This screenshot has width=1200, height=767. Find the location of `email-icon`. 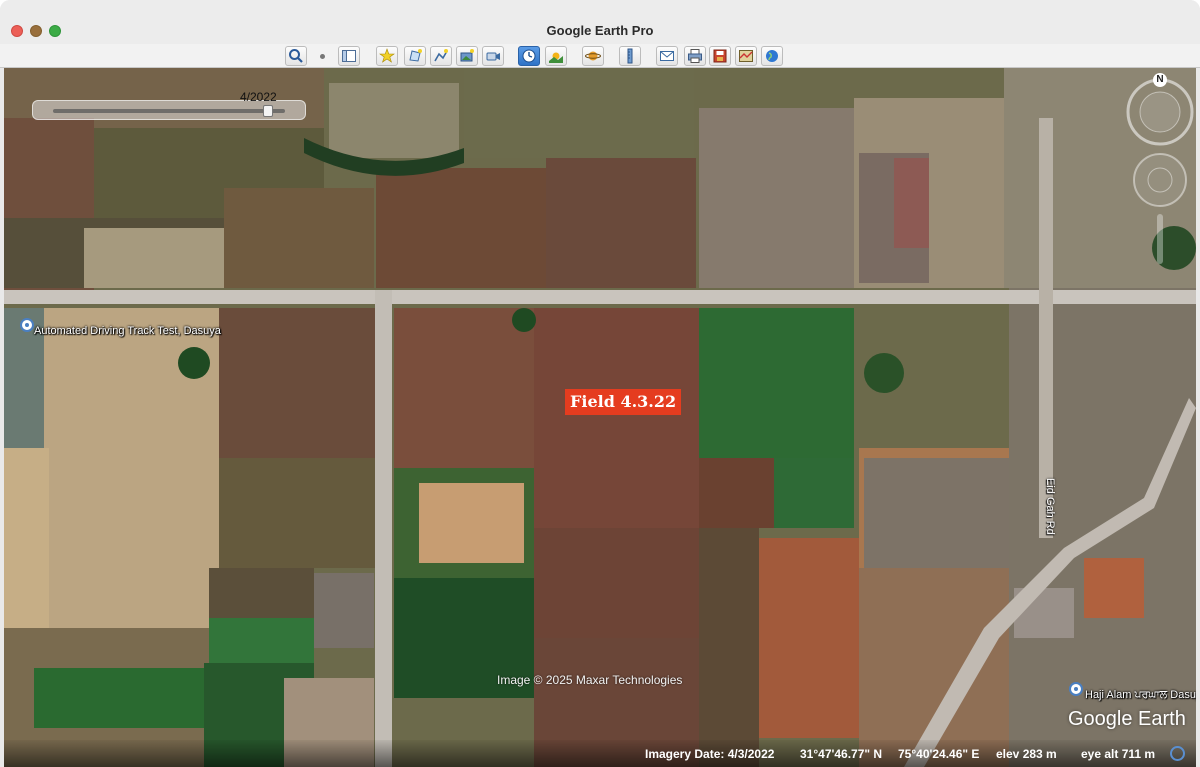

email-icon is located at coordinates (667, 56).